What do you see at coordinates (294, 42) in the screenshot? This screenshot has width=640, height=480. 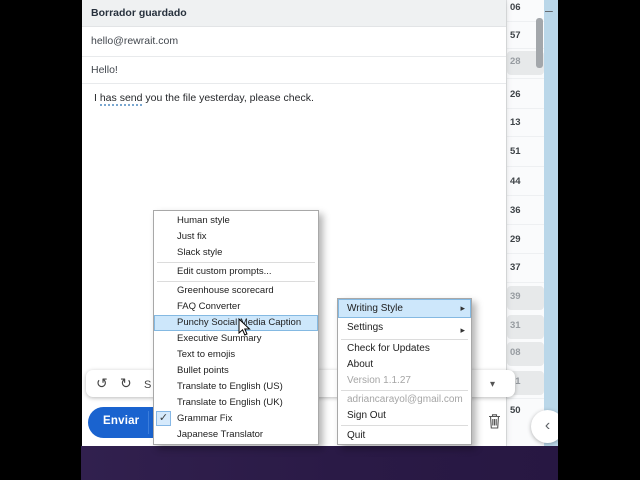 I see `recipient-field: hello@rewrait.com` at bounding box center [294, 42].